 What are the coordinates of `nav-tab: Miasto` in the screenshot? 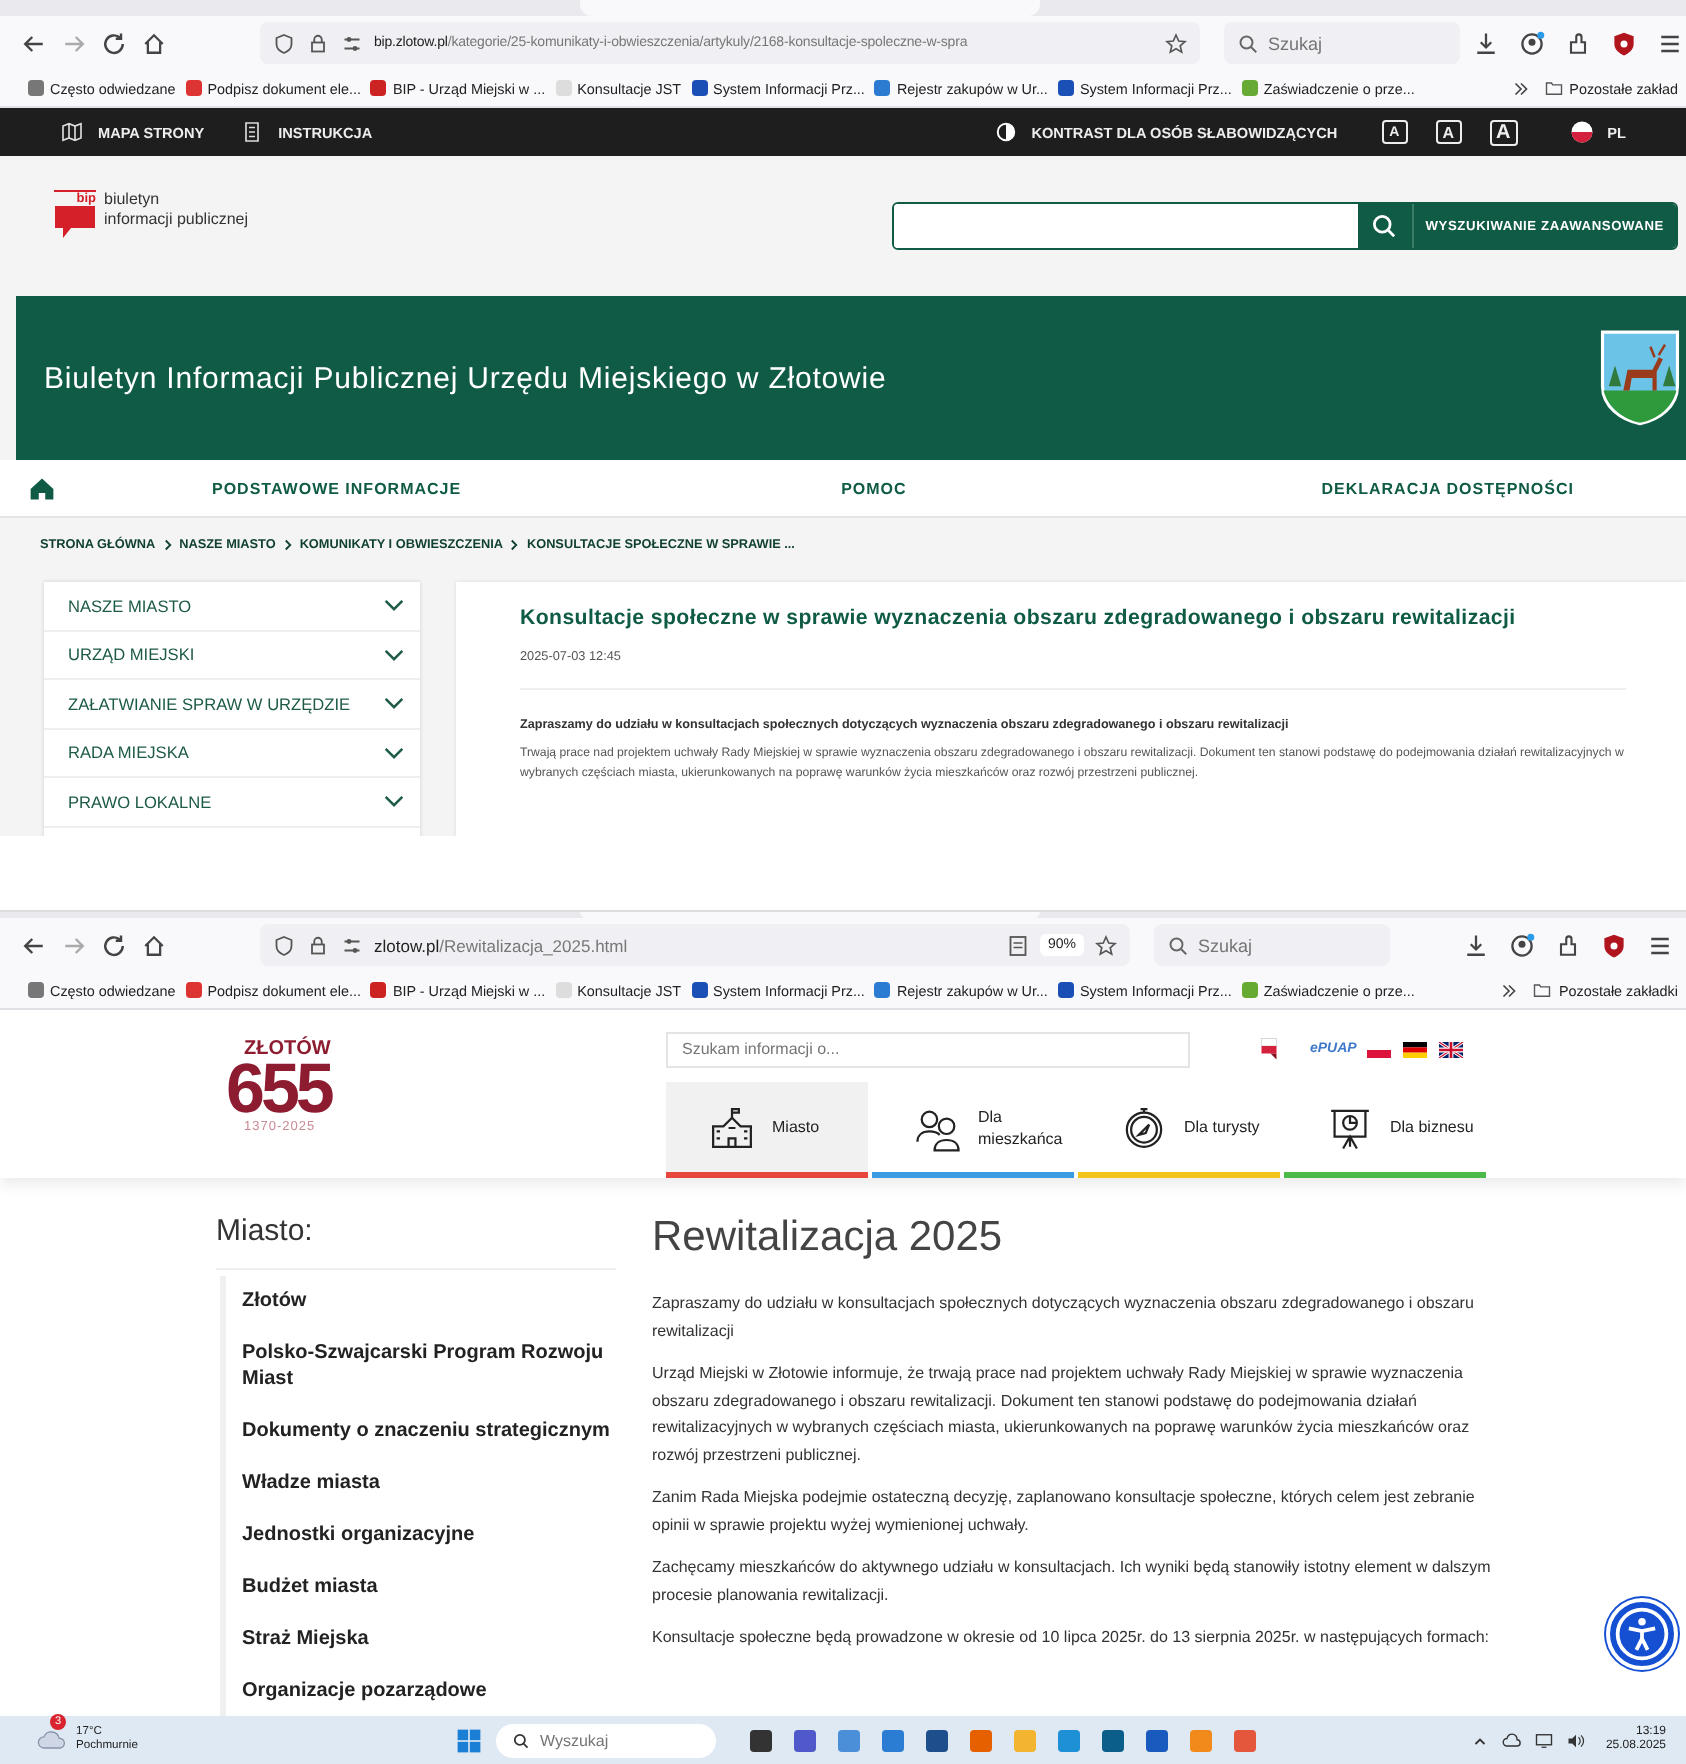 It's located at (767, 1130).